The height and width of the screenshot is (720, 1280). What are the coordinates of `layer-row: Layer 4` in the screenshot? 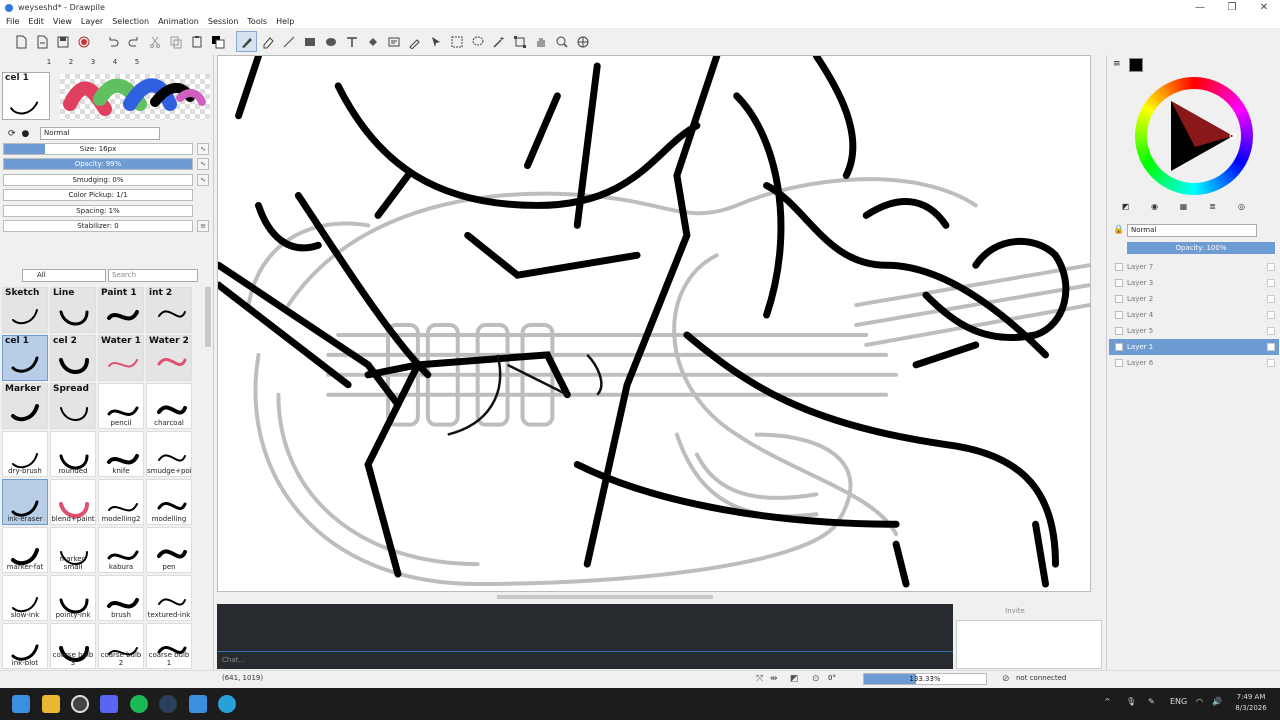 It's located at (1194, 315).